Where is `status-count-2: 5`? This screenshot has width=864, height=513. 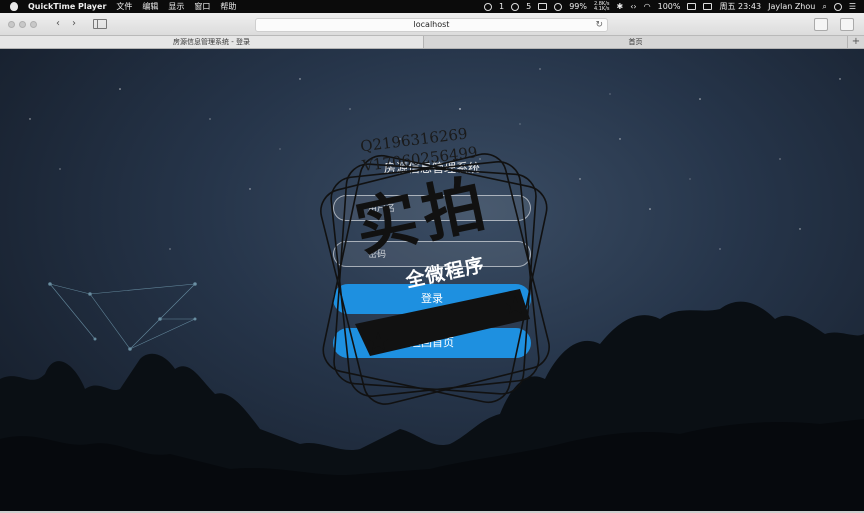 status-count-2: 5 is located at coordinates (529, 6).